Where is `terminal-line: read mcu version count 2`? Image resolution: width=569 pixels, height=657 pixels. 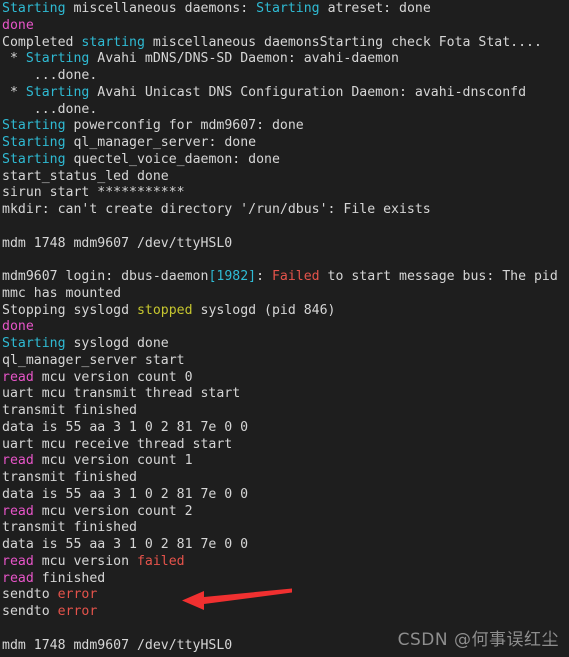
terminal-line: read mcu version count 2 is located at coordinates (285, 512).